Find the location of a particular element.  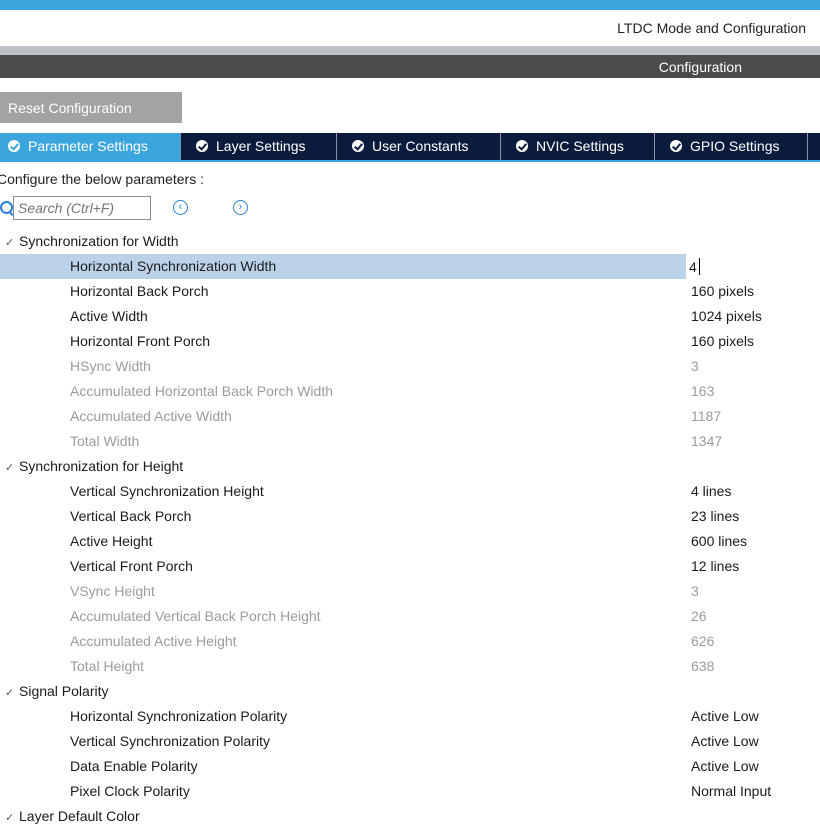

parameter-row: Data Enable Polarity Active Low is located at coordinates (410, 766).